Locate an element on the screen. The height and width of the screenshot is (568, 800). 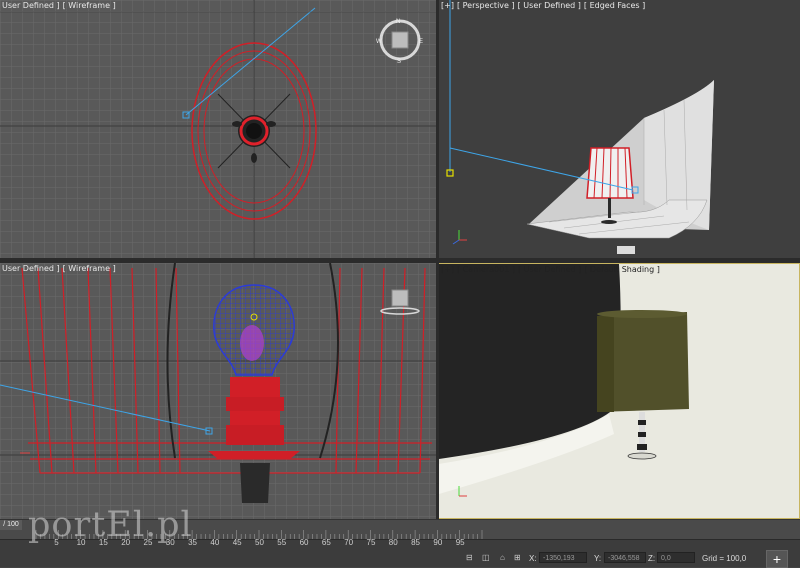
svg-text: S is located at coordinates (399, 61).